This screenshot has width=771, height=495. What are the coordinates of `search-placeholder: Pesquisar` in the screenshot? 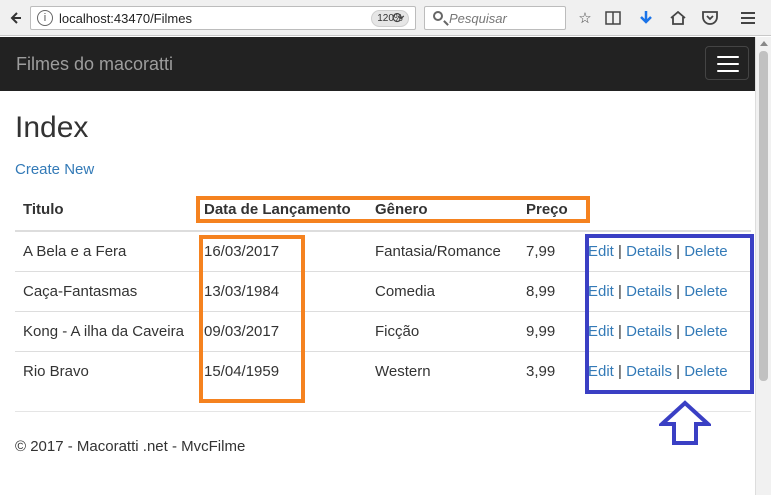 It's located at (478, 18).